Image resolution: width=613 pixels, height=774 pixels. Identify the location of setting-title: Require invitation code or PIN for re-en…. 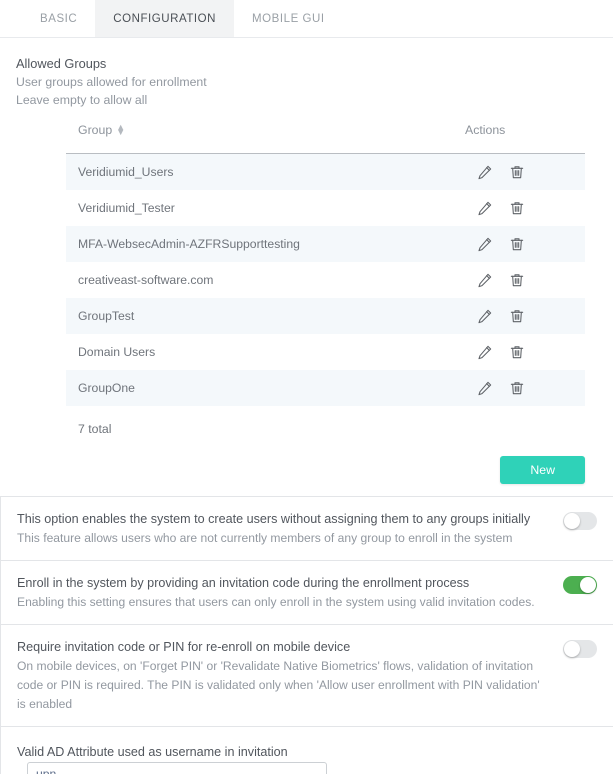
(184, 647).